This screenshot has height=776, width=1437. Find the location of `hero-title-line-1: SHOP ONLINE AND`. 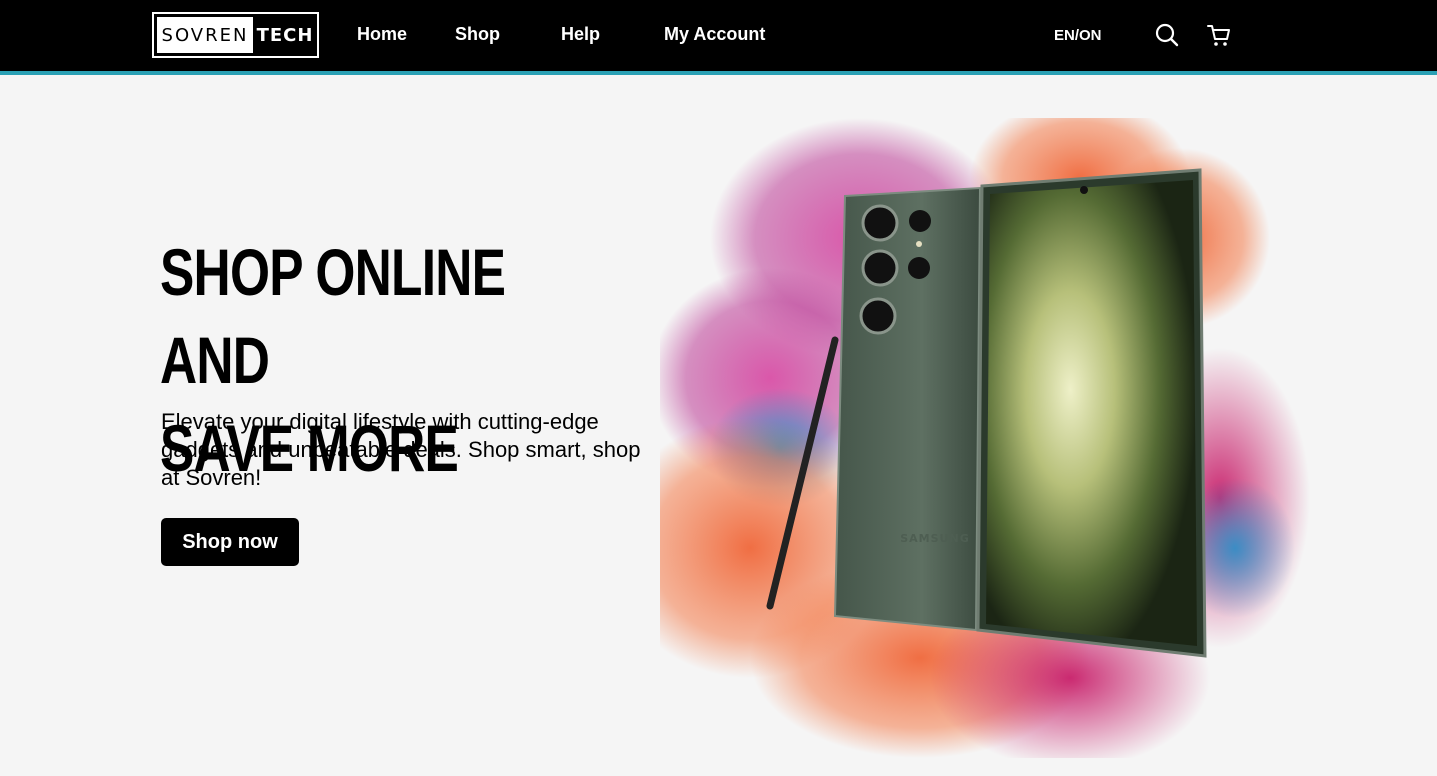

hero-title-line-1: SHOP ONLINE AND is located at coordinates (333, 316).